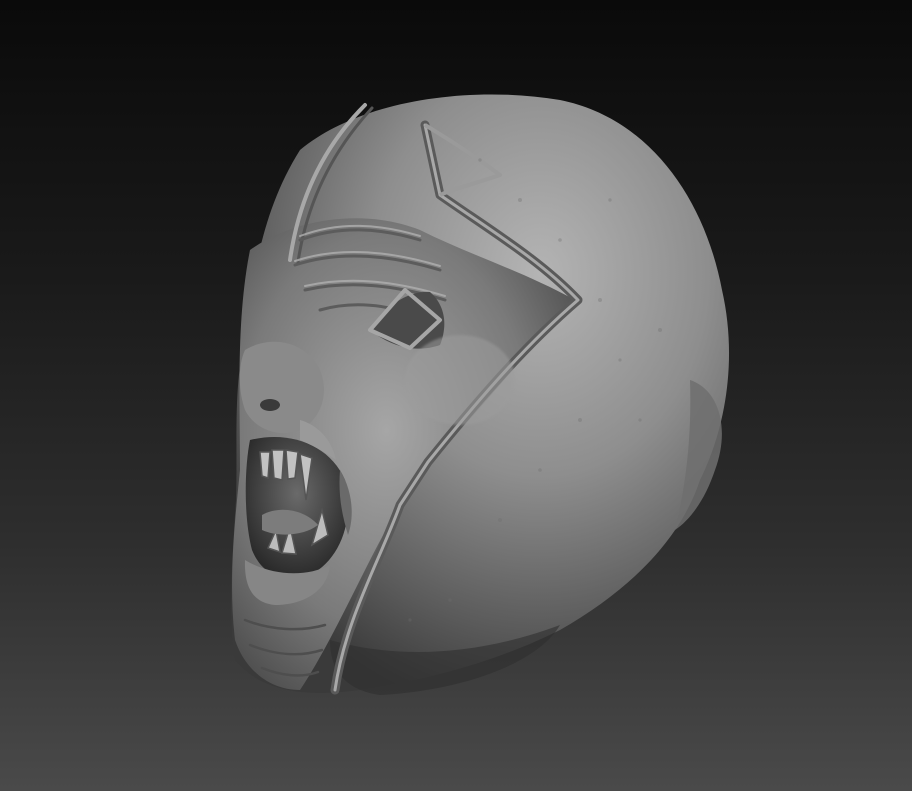 This screenshot has width=912, height=791. Describe the element at coordinates (270, 405) in the screenshot. I see `nostril` at that location.